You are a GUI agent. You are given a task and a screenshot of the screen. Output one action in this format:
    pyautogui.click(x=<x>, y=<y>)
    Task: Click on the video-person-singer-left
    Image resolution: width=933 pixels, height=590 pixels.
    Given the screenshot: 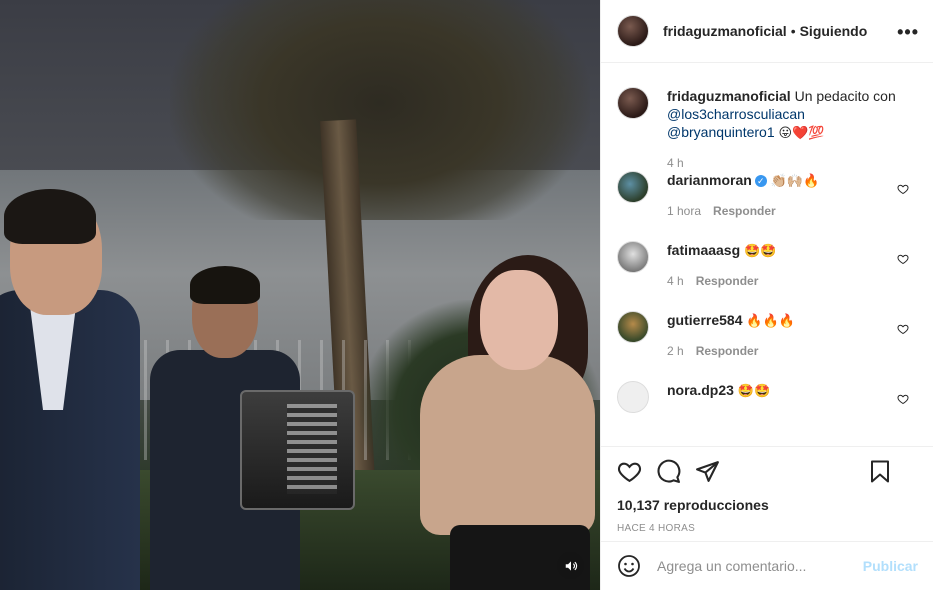 What is the action you would take?
    pyautogui.click(x=70, y=389)
    